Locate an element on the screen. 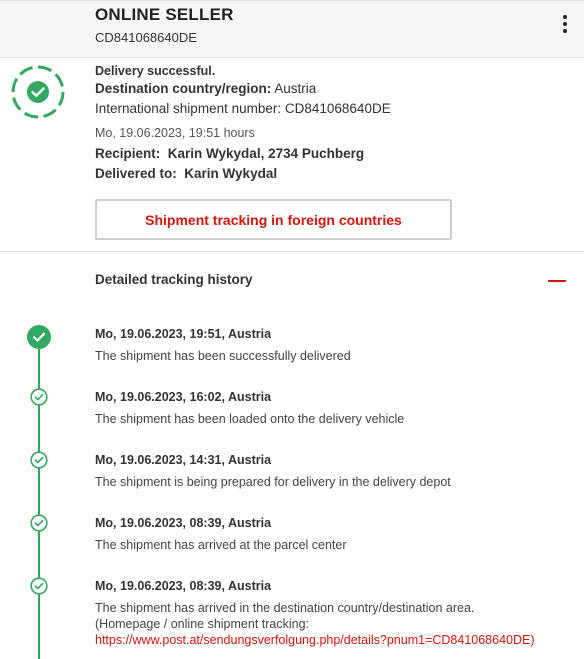  sender-name: ONLINE SELLER is located at coordinates (164, 14).